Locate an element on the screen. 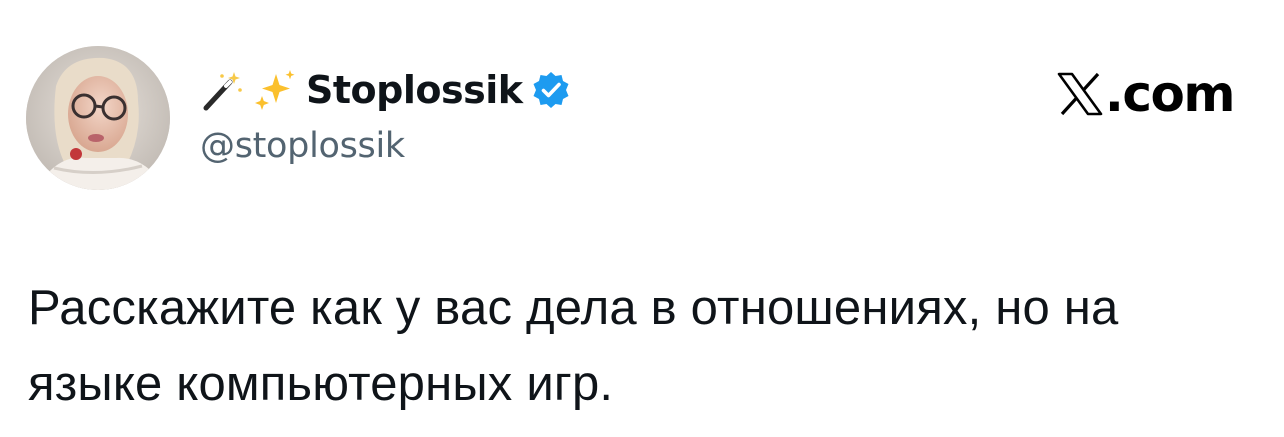  author-name-row: Stoplossik is located at coordinates (385, 90).